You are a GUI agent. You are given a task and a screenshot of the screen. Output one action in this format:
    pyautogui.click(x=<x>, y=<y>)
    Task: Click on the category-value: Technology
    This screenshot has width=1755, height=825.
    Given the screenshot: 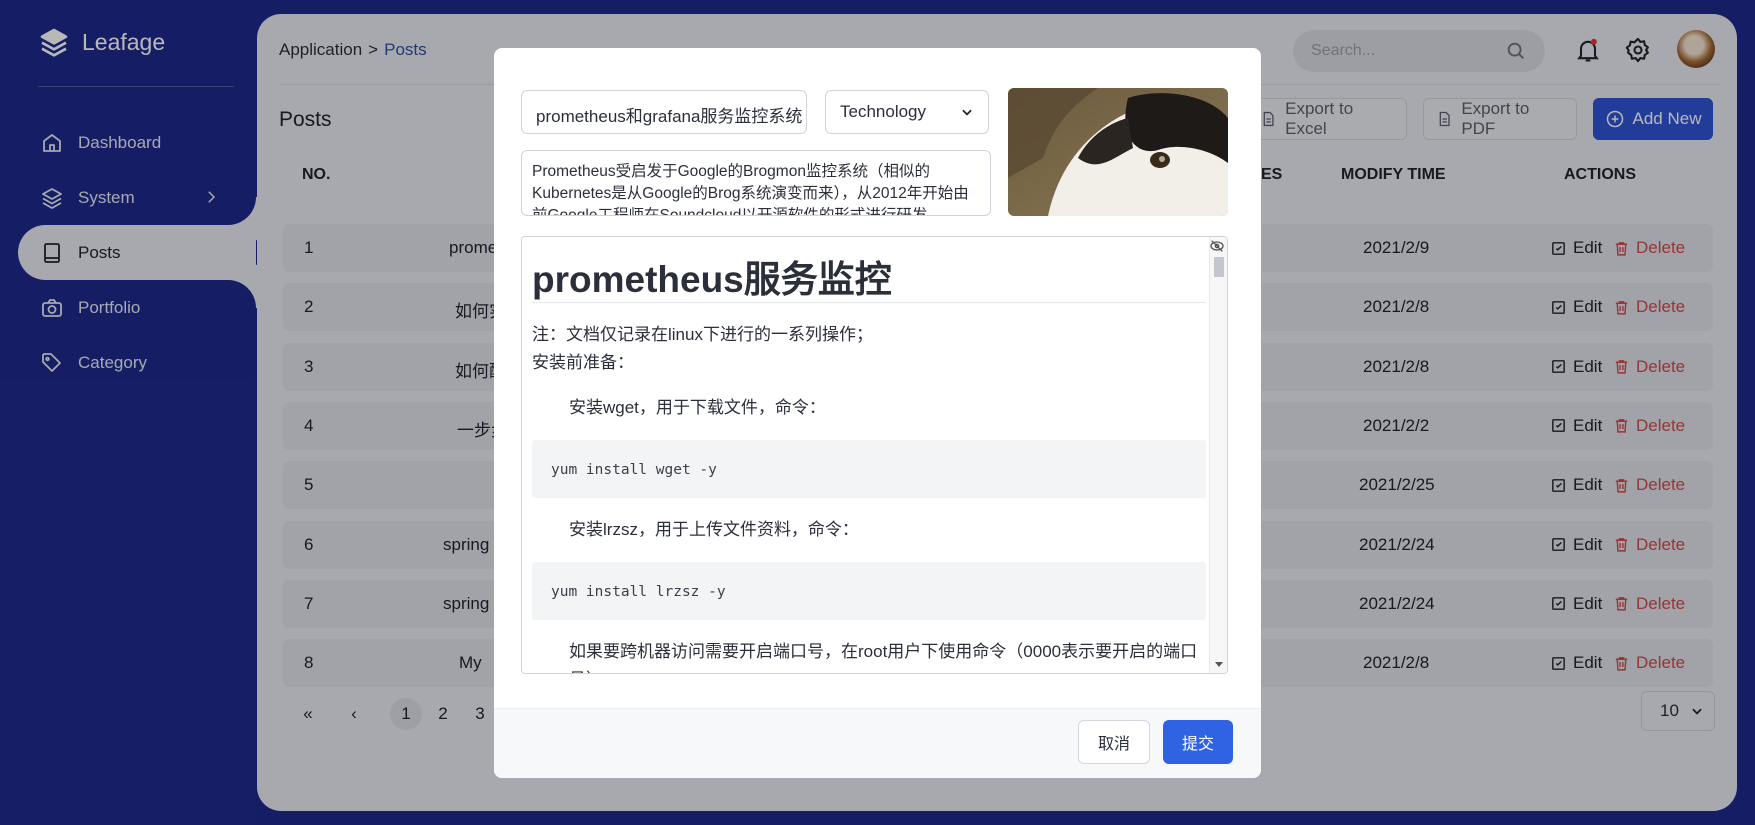 What is the action you would take?
    pyautogui.click(x=883, y=111)
    